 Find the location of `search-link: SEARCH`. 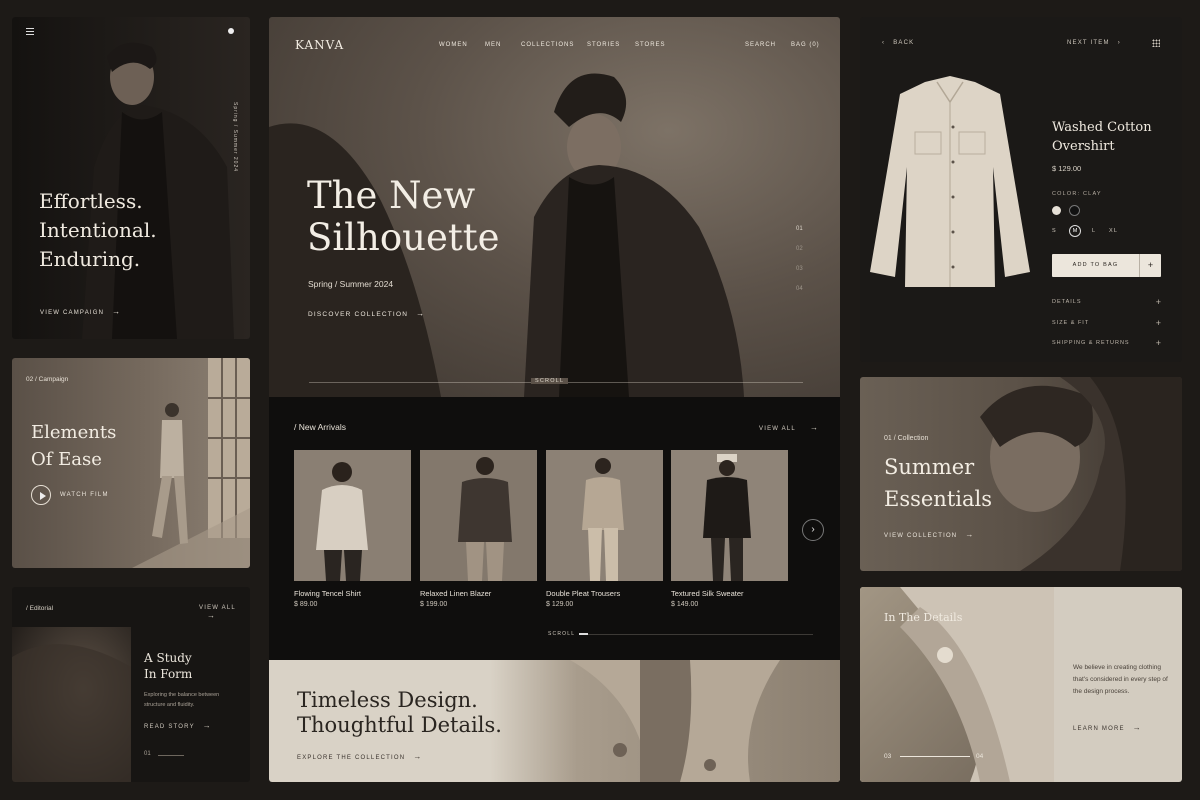

search-link: SEARCH is located at coordinates (760, 45).